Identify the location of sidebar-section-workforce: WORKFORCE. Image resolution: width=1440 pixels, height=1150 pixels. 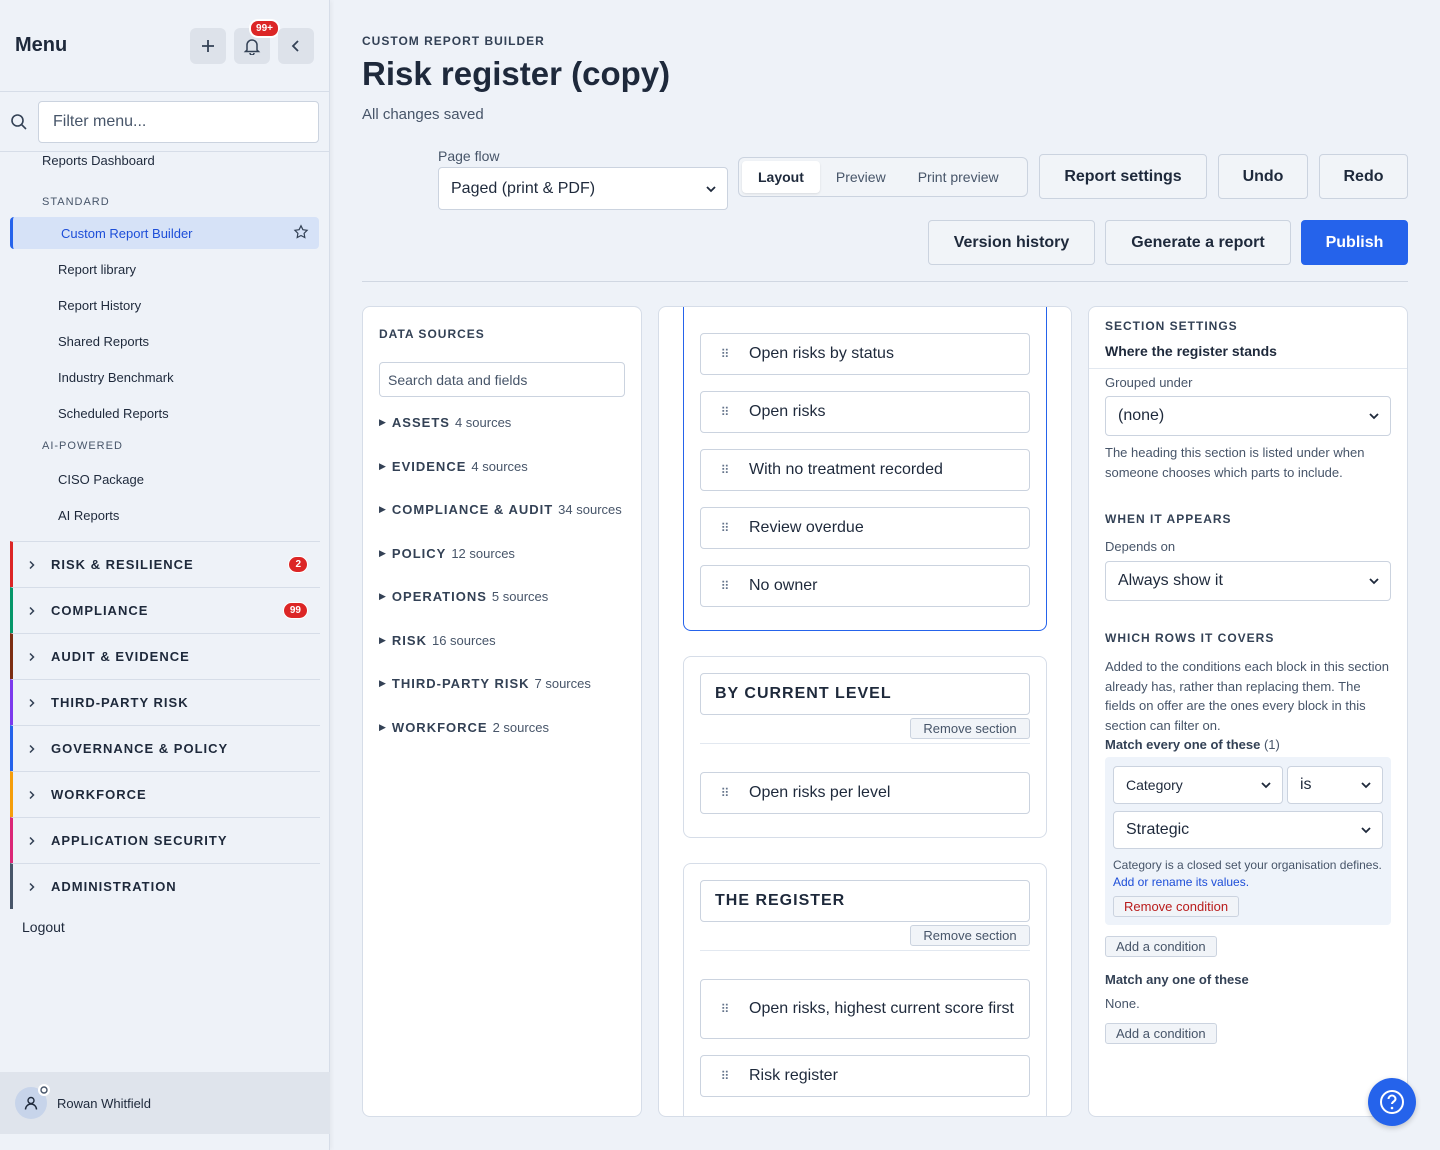
(165, 794).